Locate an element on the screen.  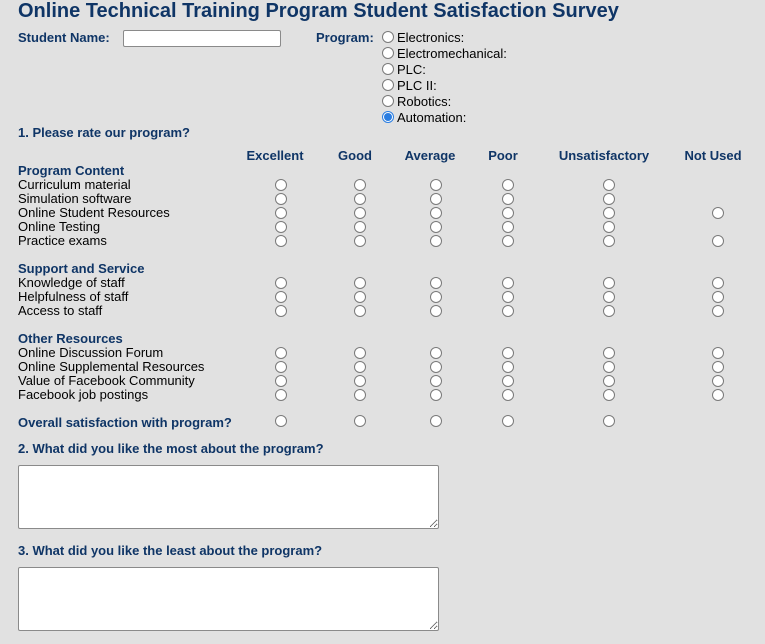
program-option: Automation: is located at coordinates (444, 117).